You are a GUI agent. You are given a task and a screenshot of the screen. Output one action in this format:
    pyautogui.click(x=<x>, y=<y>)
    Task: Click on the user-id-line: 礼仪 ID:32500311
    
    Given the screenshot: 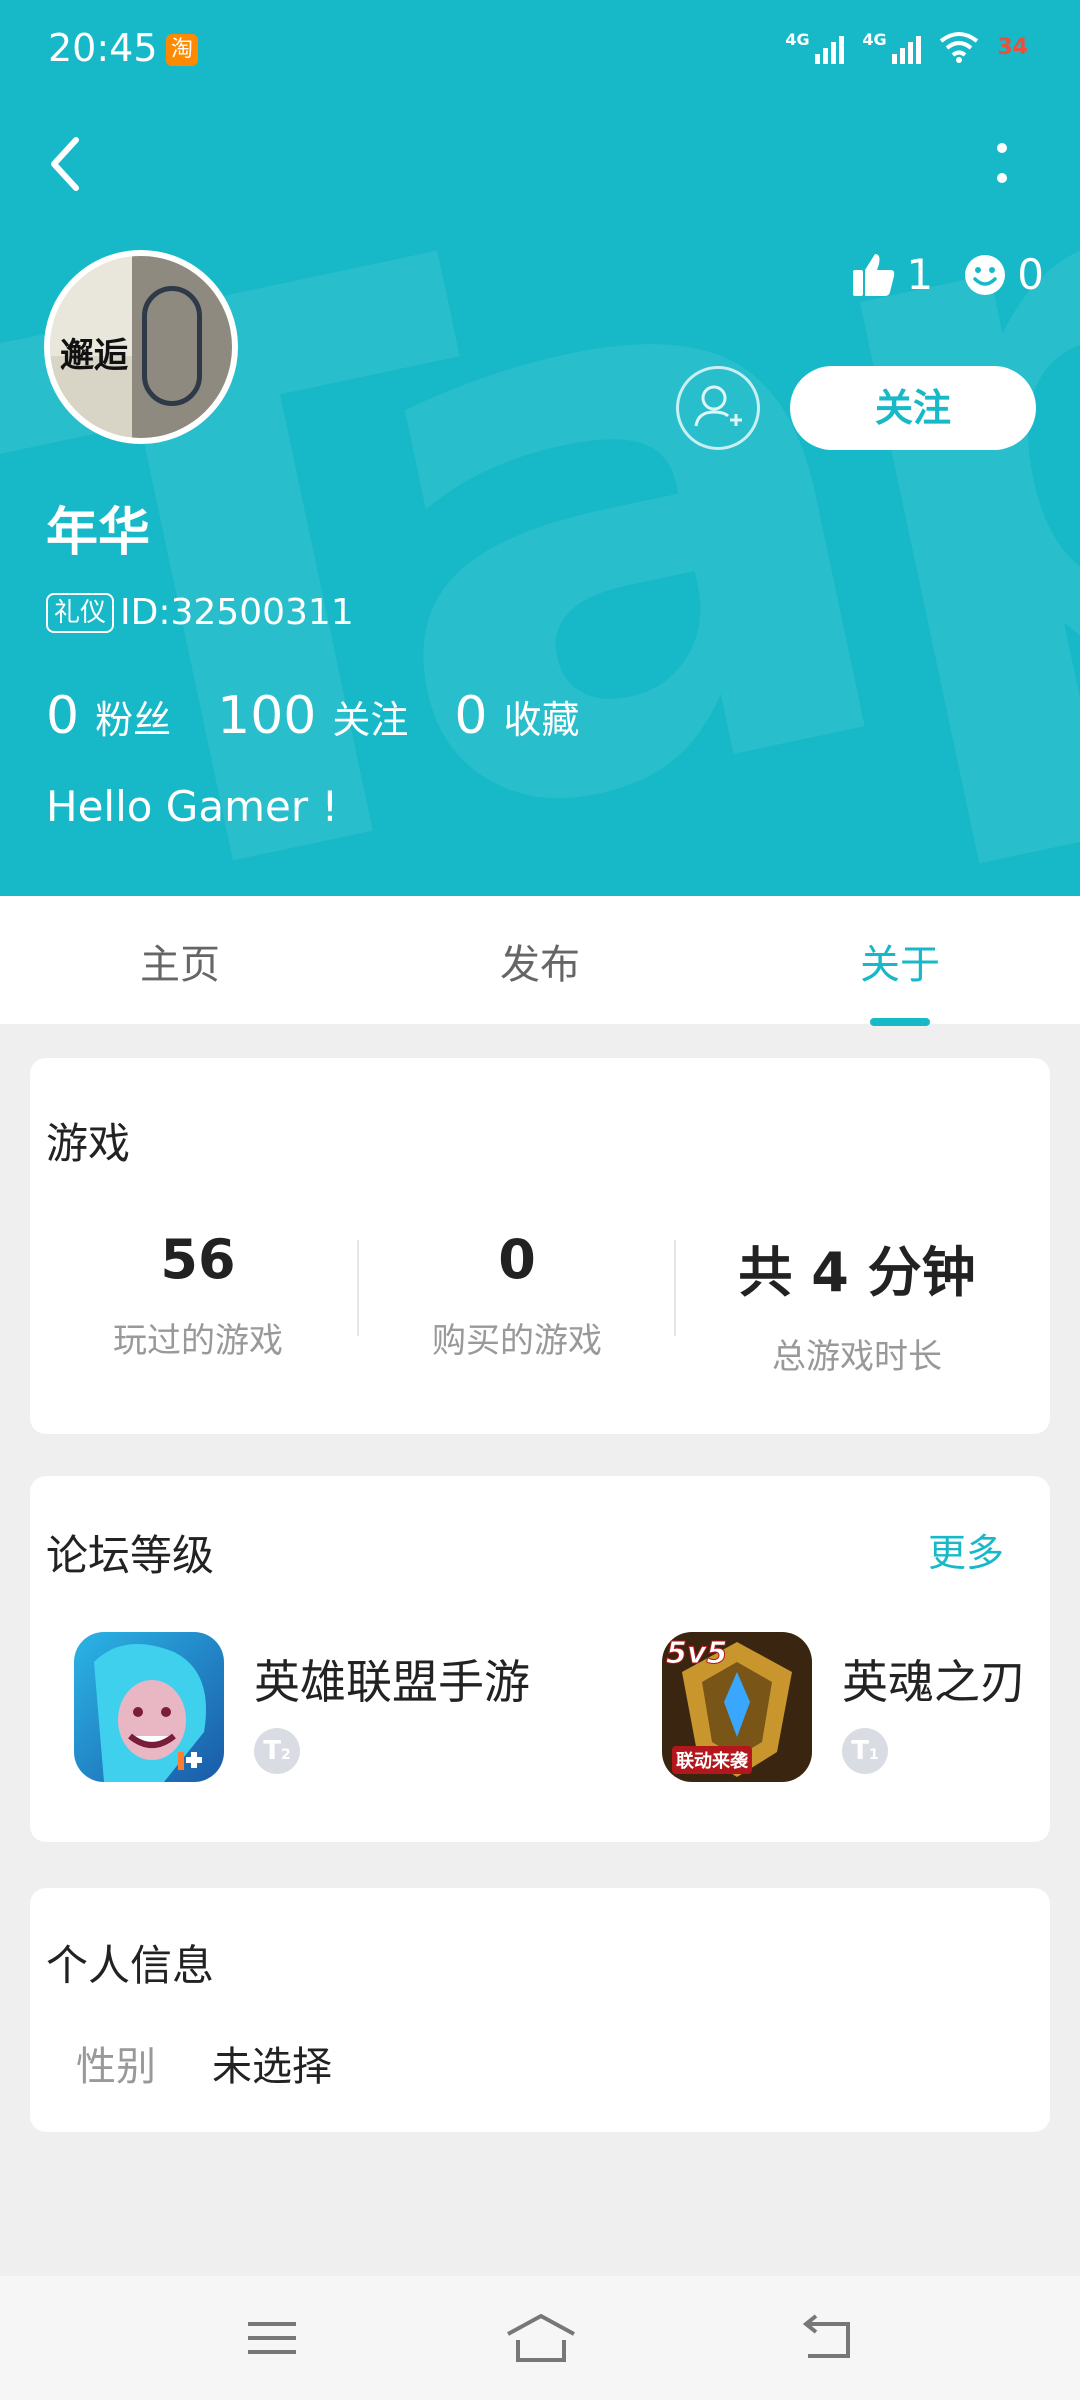 What is the action you would take?
    pyautogui.click(x=200, y=612)
    